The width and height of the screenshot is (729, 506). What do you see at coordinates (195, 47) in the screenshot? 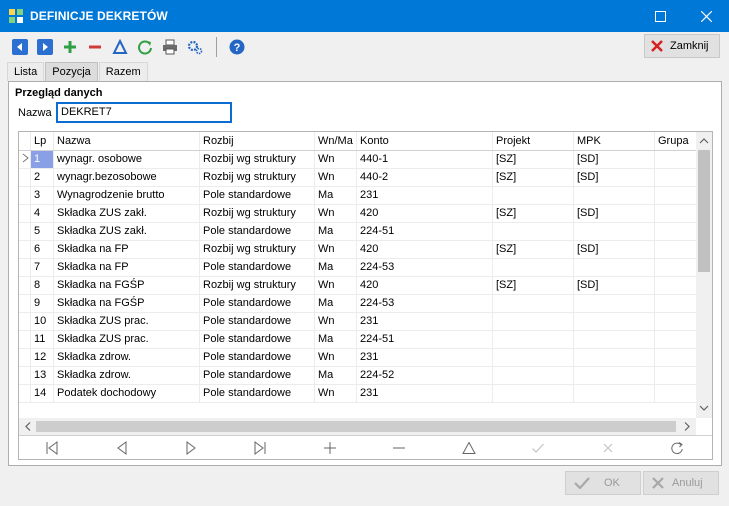
I see `settings-button` at bounding box center [195, 47].